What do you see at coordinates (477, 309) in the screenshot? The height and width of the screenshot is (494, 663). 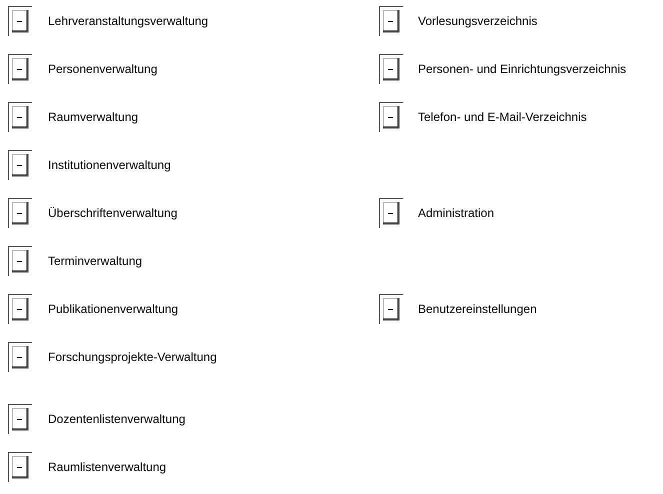 I see `menu-link: Benutzereinstellungen` at bounding box center [477, 309].